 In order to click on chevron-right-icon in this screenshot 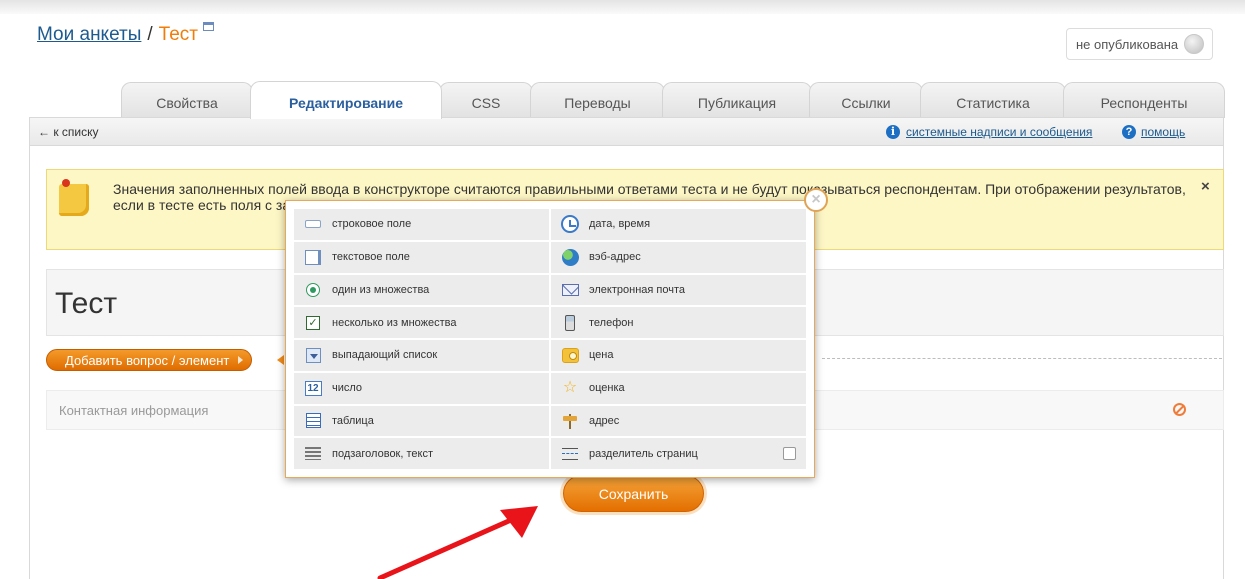, I will do `click(241, 360)`.